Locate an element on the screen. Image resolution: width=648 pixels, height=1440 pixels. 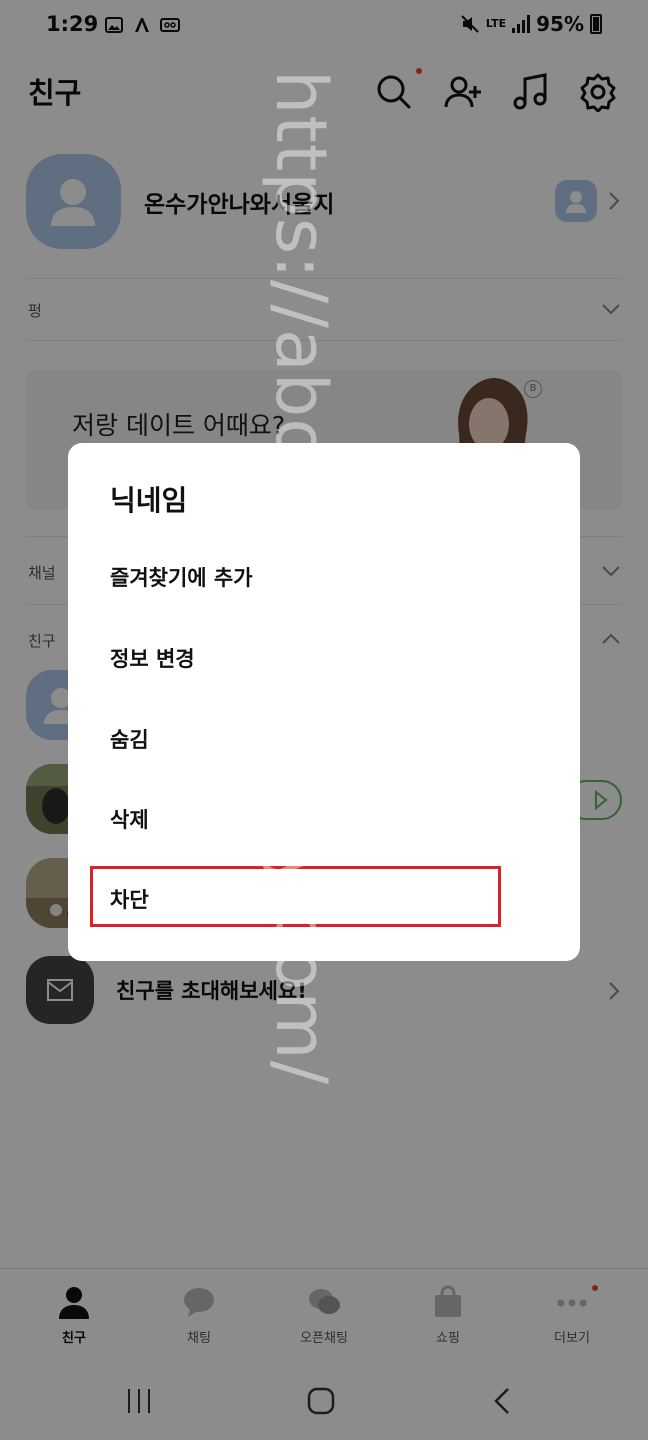
menu-item-add-favorite: 즐겨찾기에 추가 is located at coordinates (181, 577).